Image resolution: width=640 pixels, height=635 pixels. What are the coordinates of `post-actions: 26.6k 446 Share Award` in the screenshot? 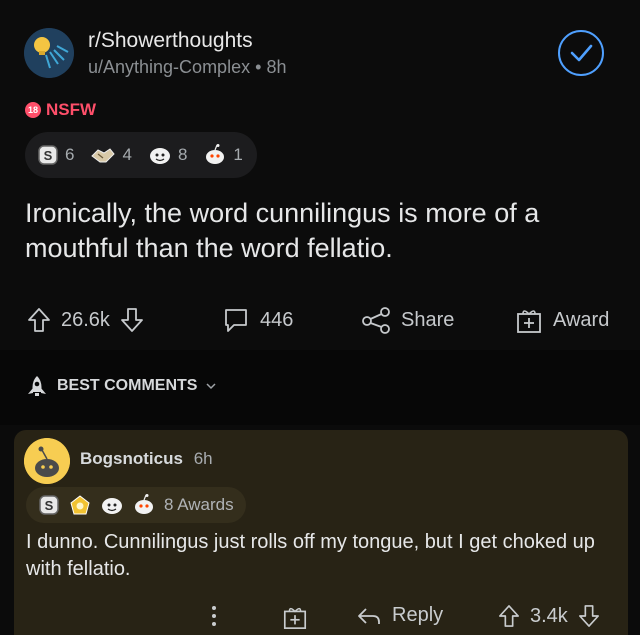 It's located at (325, 320).